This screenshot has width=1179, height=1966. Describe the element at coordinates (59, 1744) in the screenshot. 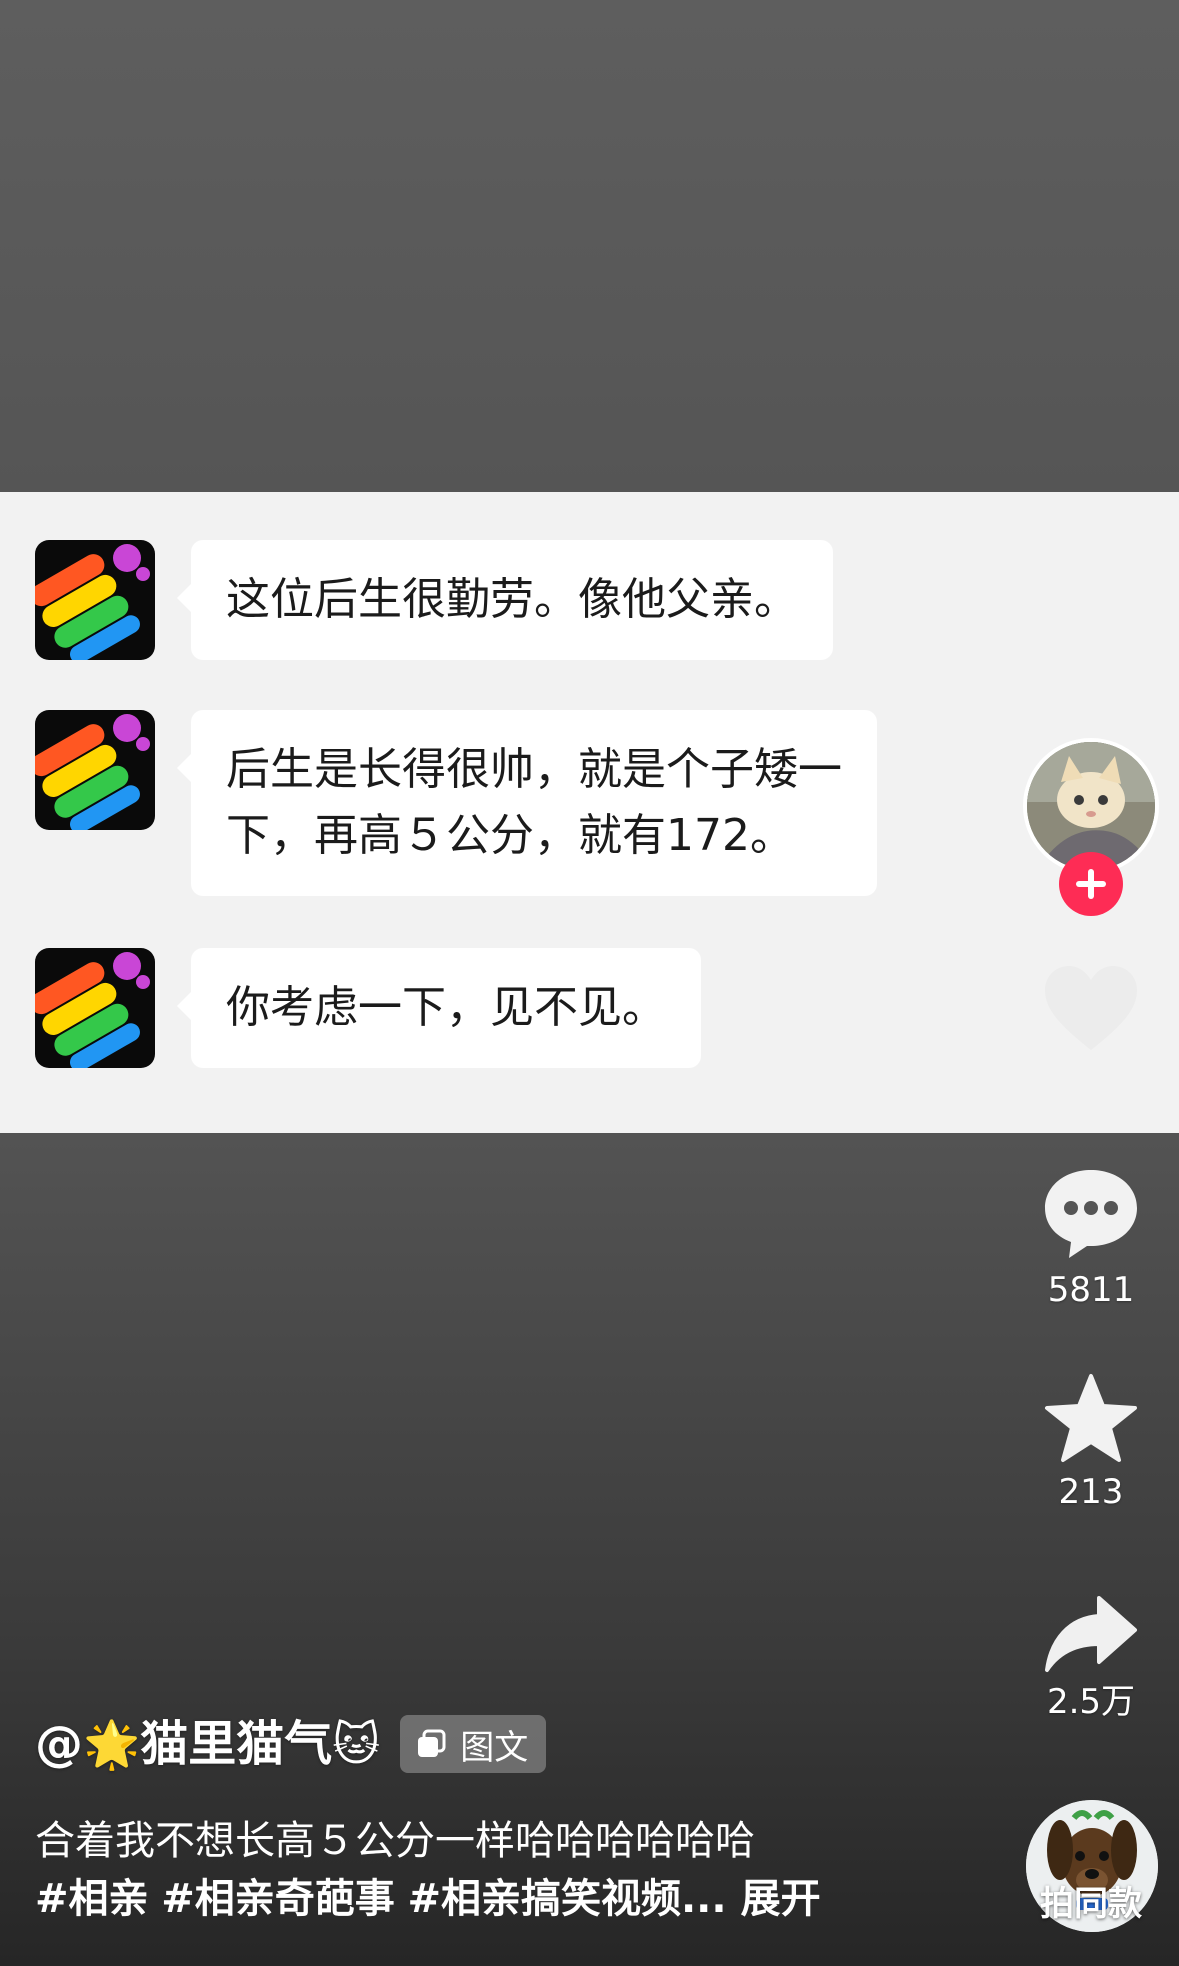

I see `at-sign: @` at that location.